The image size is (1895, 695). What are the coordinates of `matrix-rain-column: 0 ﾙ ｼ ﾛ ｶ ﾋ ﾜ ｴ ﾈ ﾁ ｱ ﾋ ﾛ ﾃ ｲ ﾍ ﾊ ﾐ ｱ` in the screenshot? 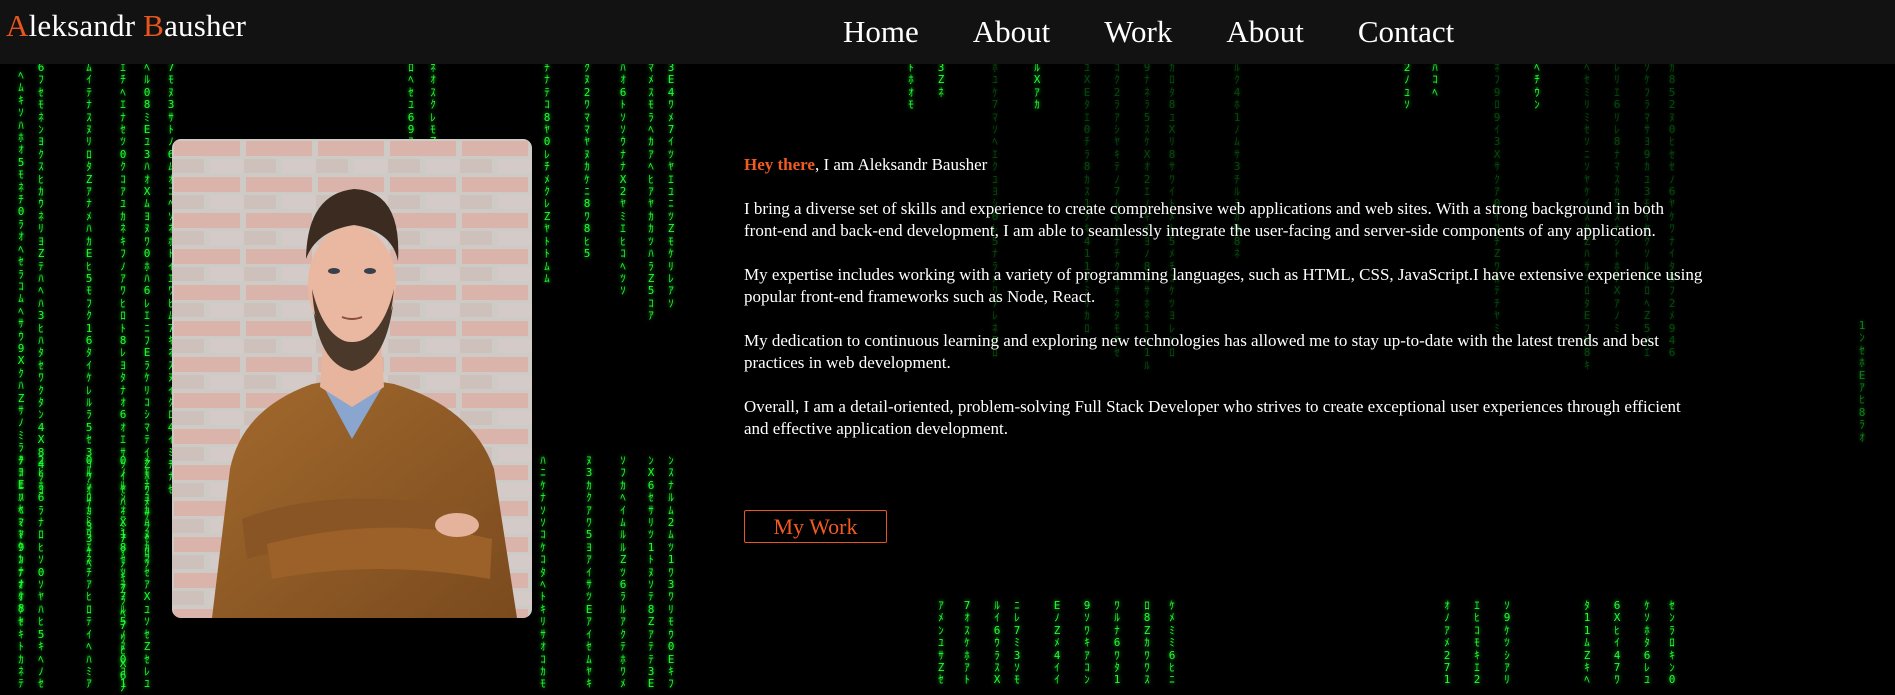 It's located at (89, 572).